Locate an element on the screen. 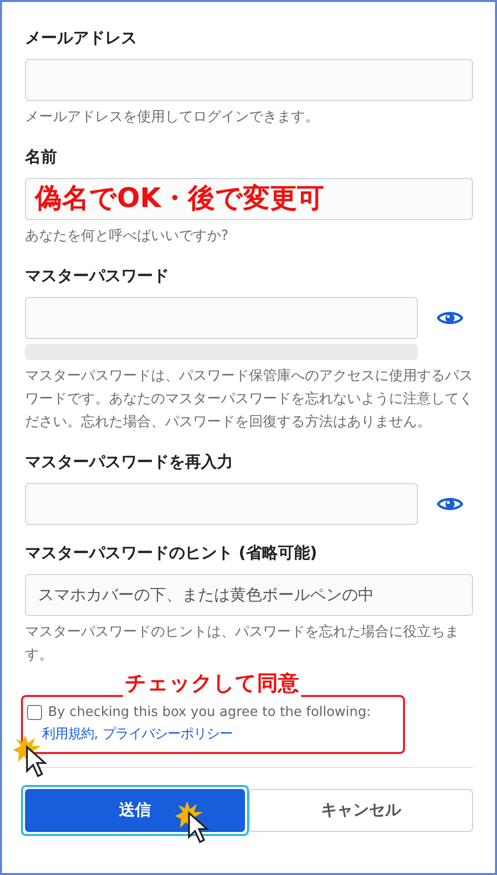 The height and width of the screenshot is (875, 497). help-text: マスターパスワードのヒントは、パスワードを忘れた場合に役立ちます。 is located at coordinates (242, 644).